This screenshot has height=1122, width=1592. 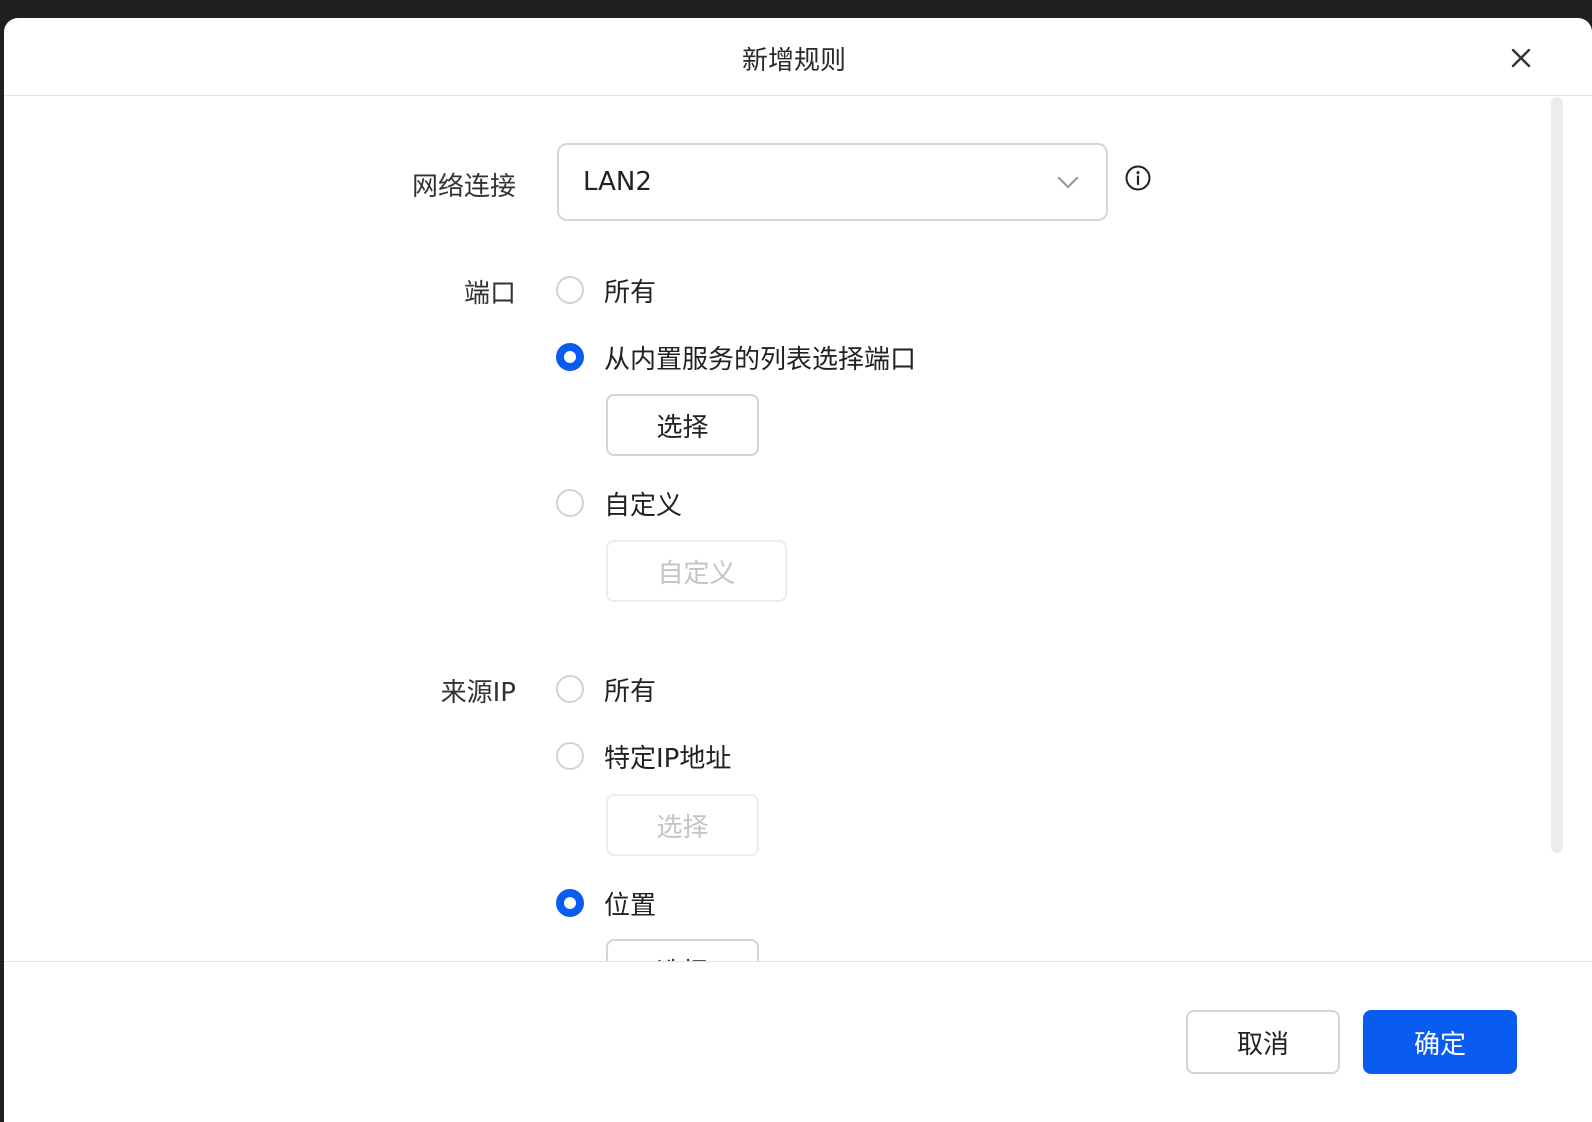 I want to click on source-ip-option-all: 所有, so click(x=606, y=689).